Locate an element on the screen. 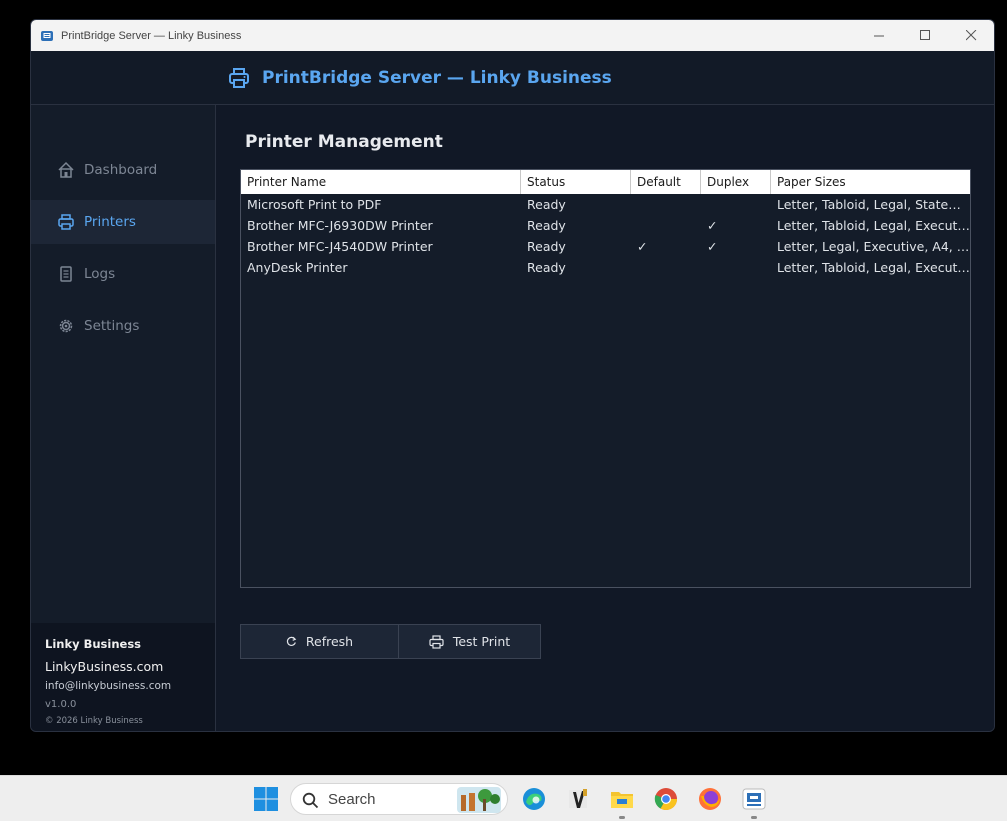  search-highlight-icon is located at coordinates (479, 800).